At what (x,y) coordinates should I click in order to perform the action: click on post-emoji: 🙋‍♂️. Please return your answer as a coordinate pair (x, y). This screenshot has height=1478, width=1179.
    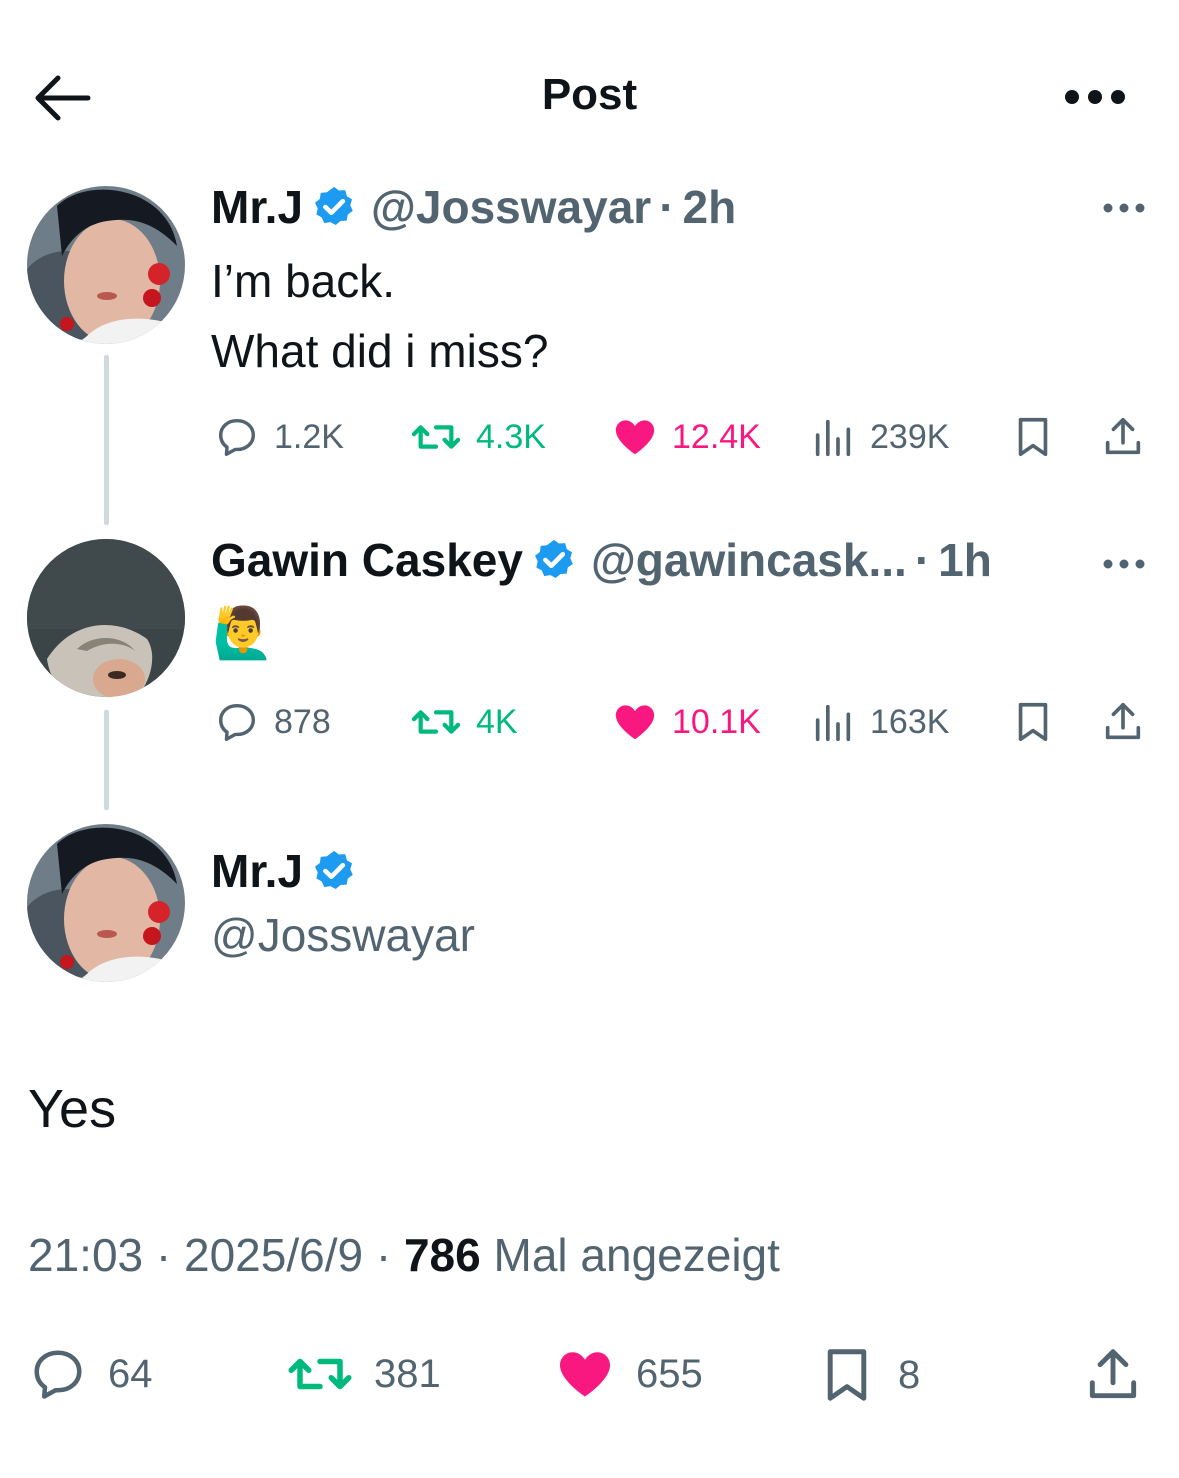
    Looking at the image, I should click on (243, 633).